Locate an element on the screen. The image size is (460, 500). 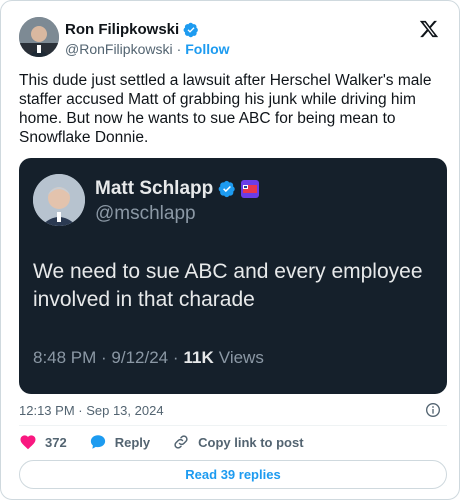
author-name: Ron Filipkowski is located at coordinates (122, 29).